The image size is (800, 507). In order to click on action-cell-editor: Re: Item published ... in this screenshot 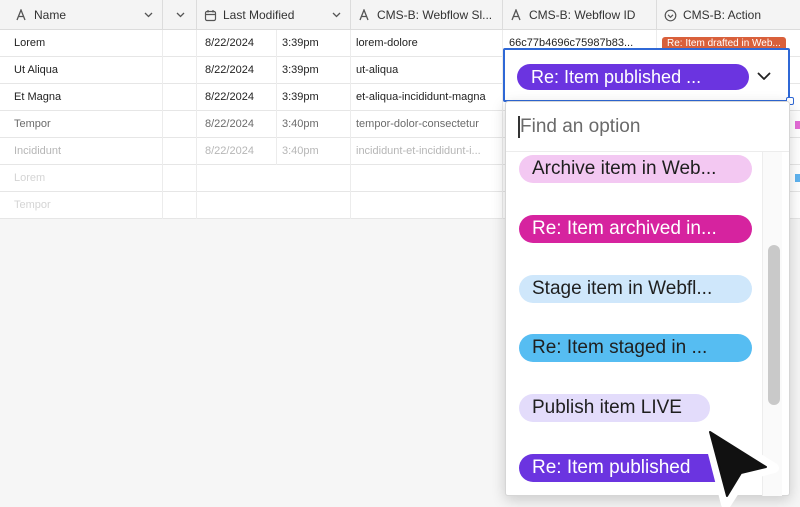, I will do `click(646, 75)`.